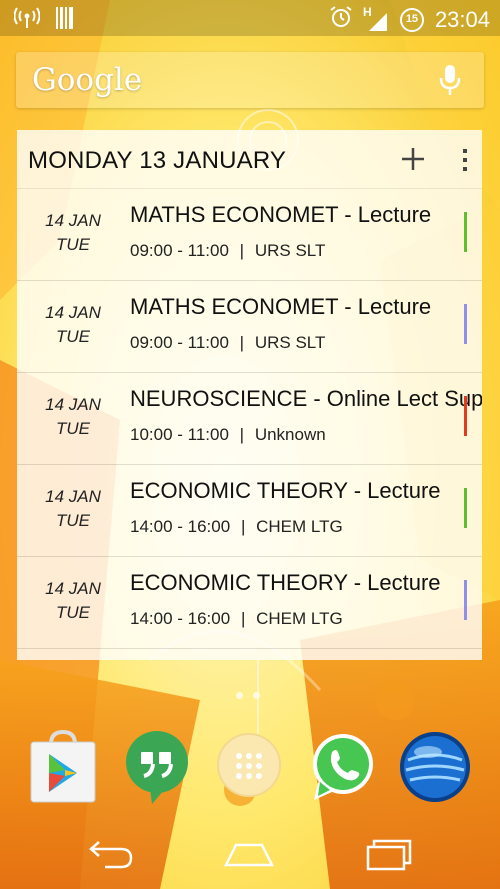 The width and height of the screenshot is (500, 889). Describe the element at coordinates (434, 766) in the screenshot. I see `globe-icon` at that location.